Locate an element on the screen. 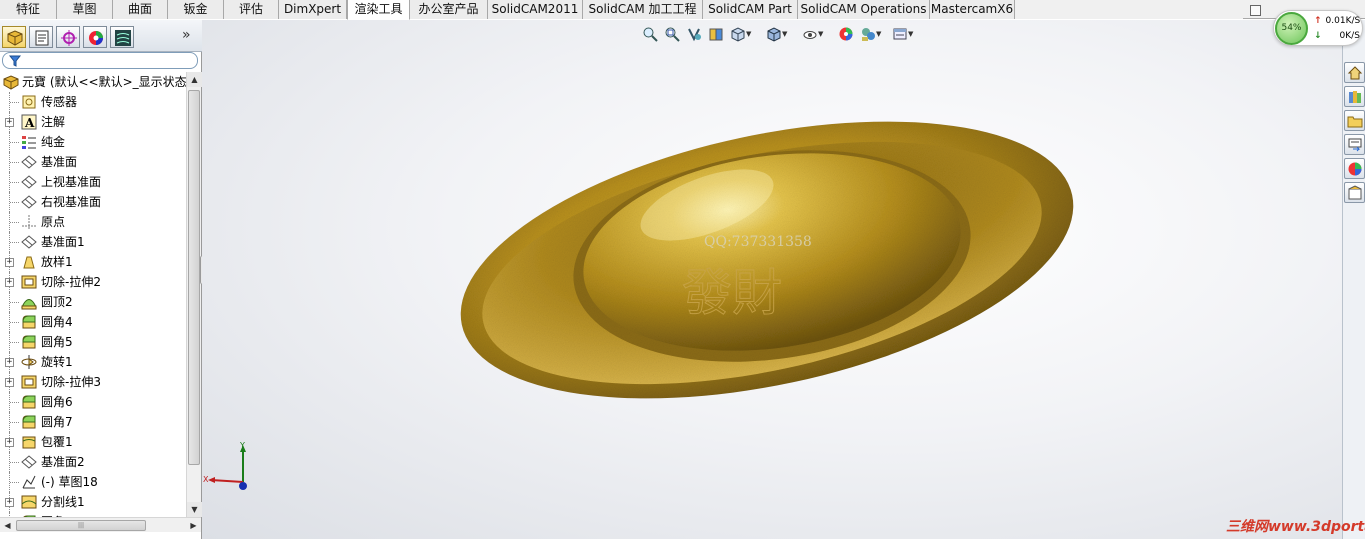 The height and width of the screenshot is (539, 1365). tree-horizontal-scrollbar: ◀ ||| ▶ is located at coordinates (100, 524).